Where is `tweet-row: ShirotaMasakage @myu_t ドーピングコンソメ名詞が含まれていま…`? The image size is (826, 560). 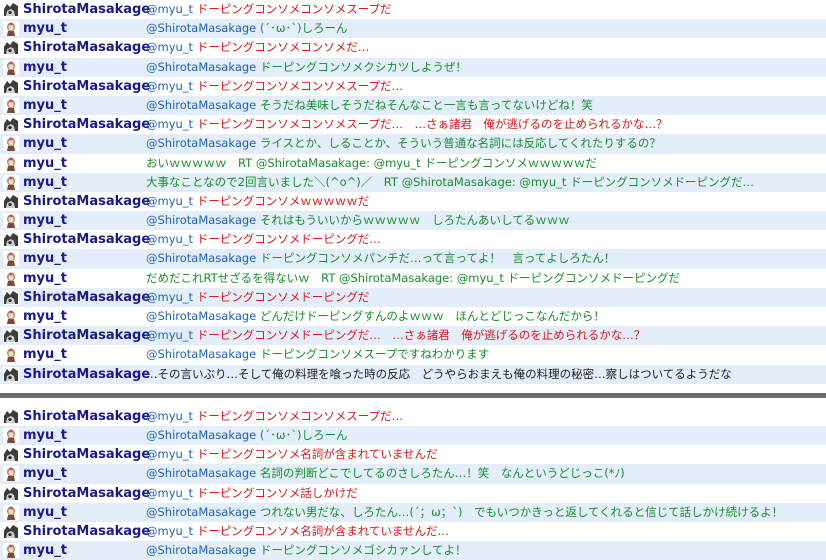 tweet-row: ShirotaMasakage @myu_t ドーピングコンソメ名詞が含まれていま… is located at coordinates (413, 531).